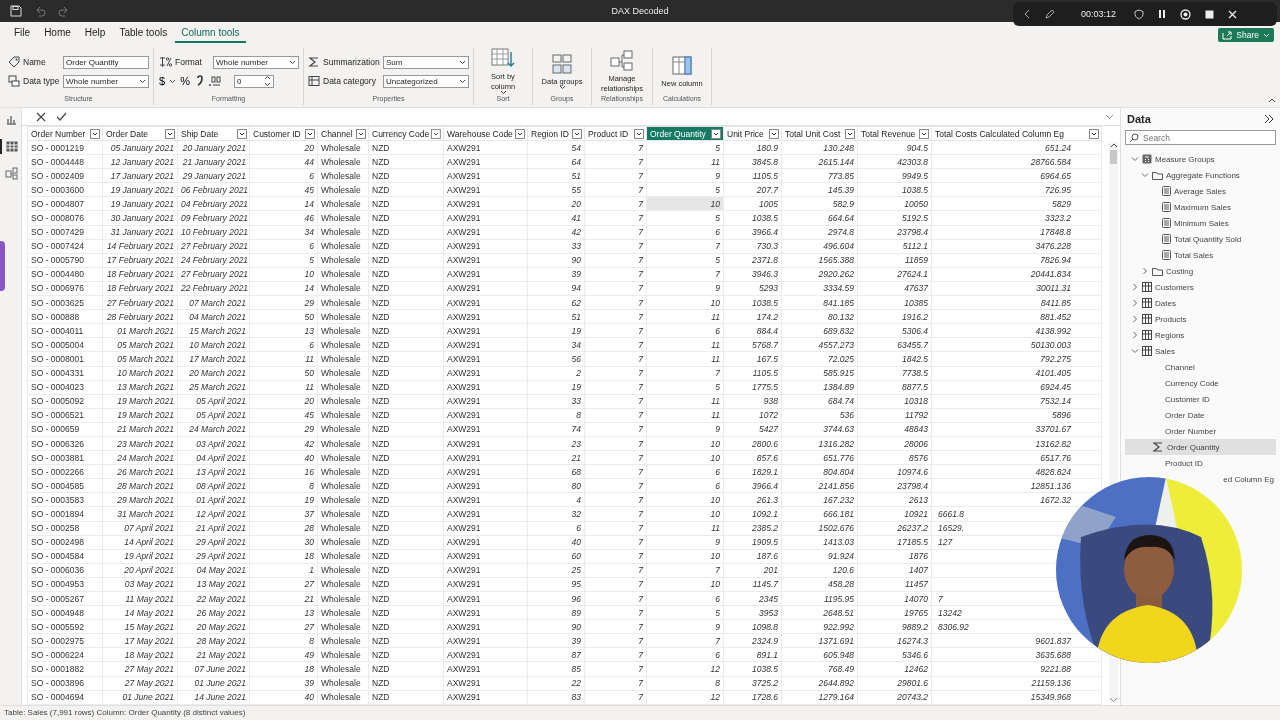 This screenshot has height=720, width=1280. Describe the element at coordinates (1139, 14) in the screenshot. I see `shield-icon` at that location.